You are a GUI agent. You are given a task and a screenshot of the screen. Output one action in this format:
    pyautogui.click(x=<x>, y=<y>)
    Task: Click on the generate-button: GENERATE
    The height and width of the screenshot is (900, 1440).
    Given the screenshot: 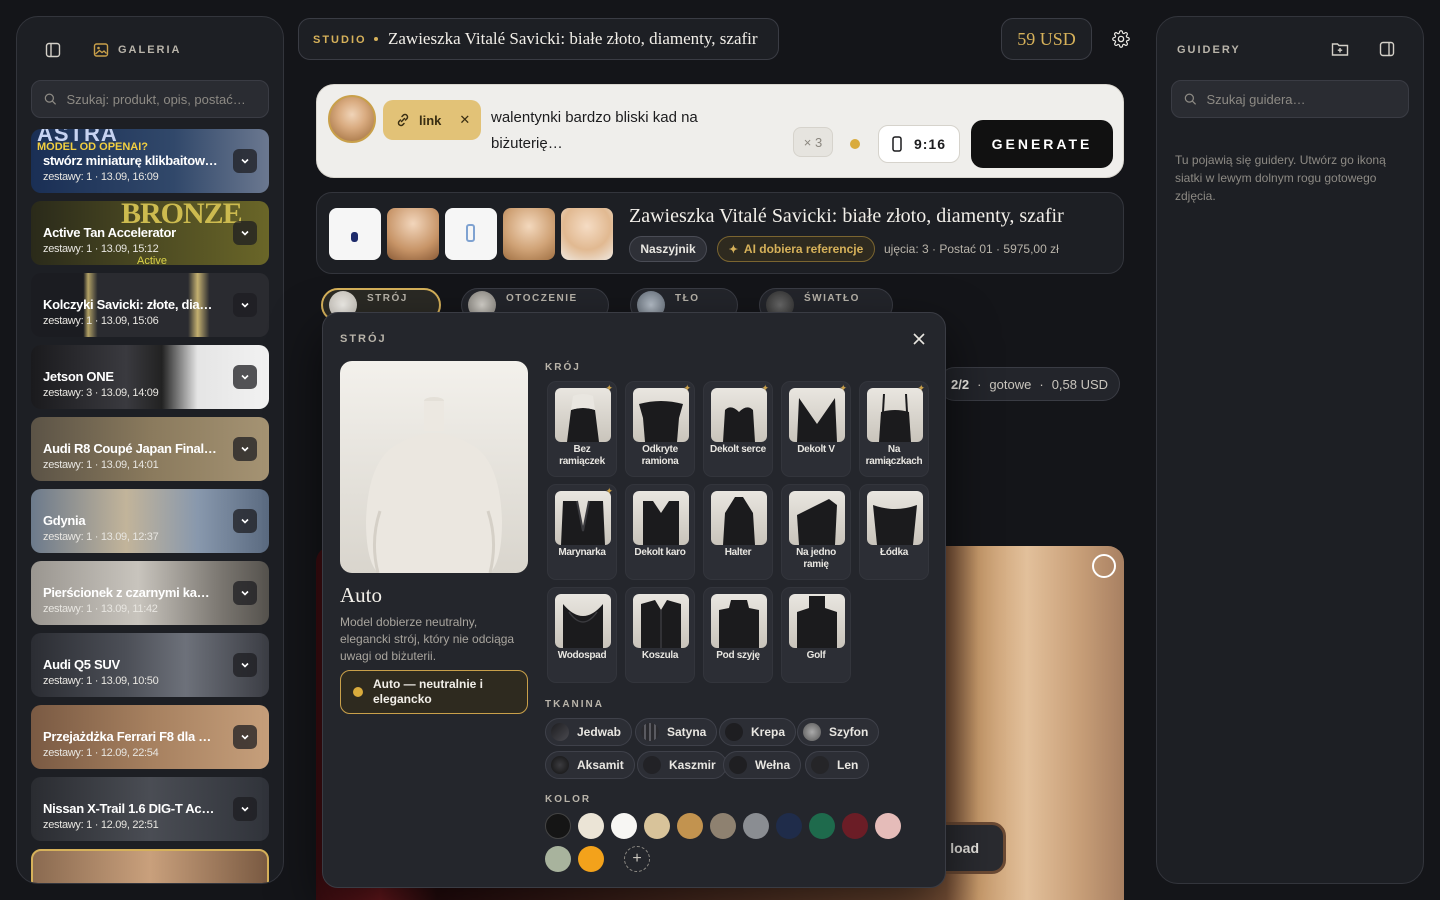 What is the action you would take?
    pyautogui.click(x=1042, y=144)
    